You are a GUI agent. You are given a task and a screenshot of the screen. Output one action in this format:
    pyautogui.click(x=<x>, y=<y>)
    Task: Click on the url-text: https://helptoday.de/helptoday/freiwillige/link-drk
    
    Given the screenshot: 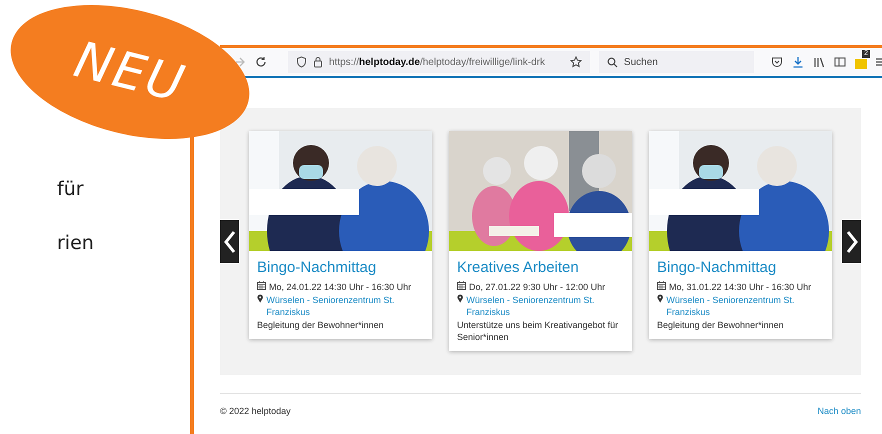 What is the action you would take?
    pyautogui.click(x=437, y=62)
    